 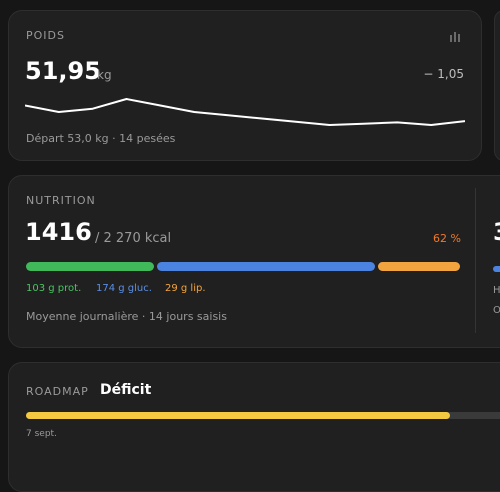 I want to click on nutrition-value: 1416, so click(x=58, y=232).